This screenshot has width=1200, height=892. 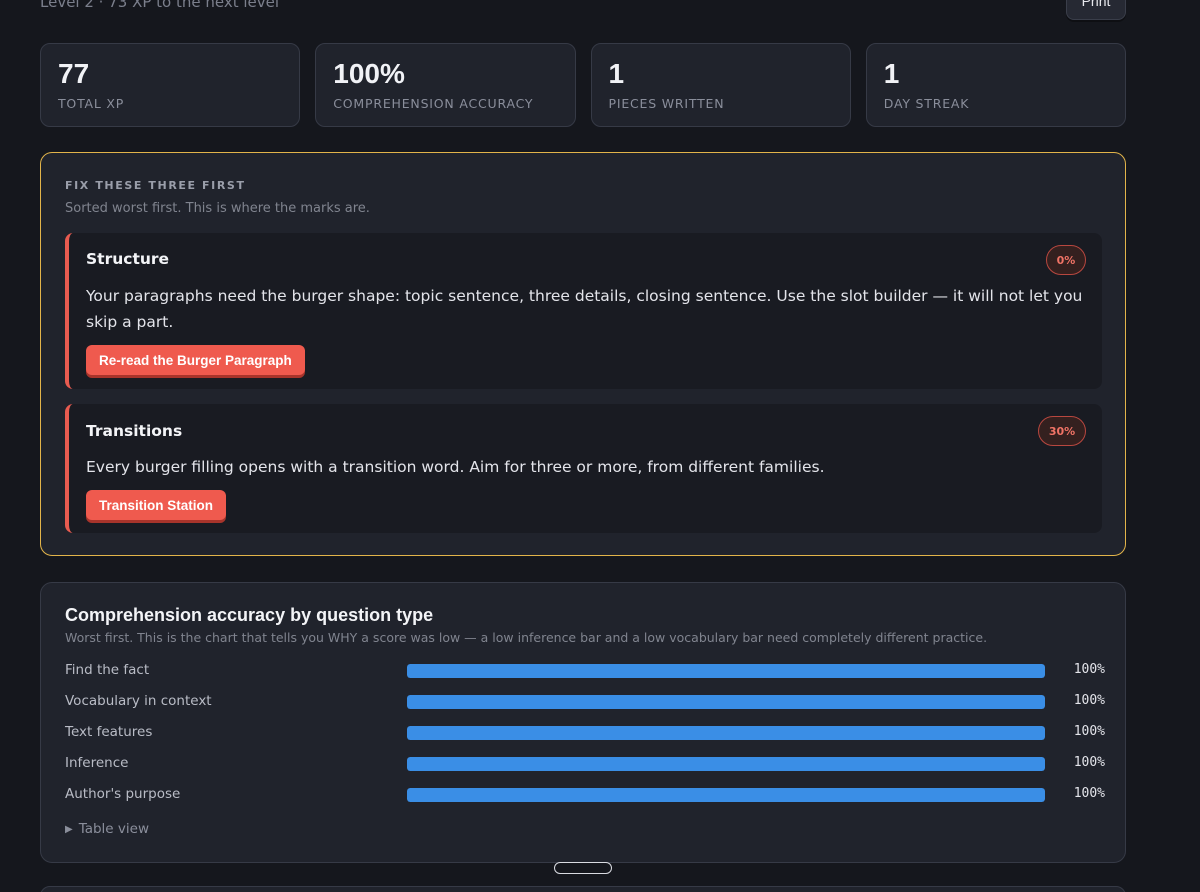 I want to click on stat-label: PIECES WRITTEN, so click(x=666, y=103).